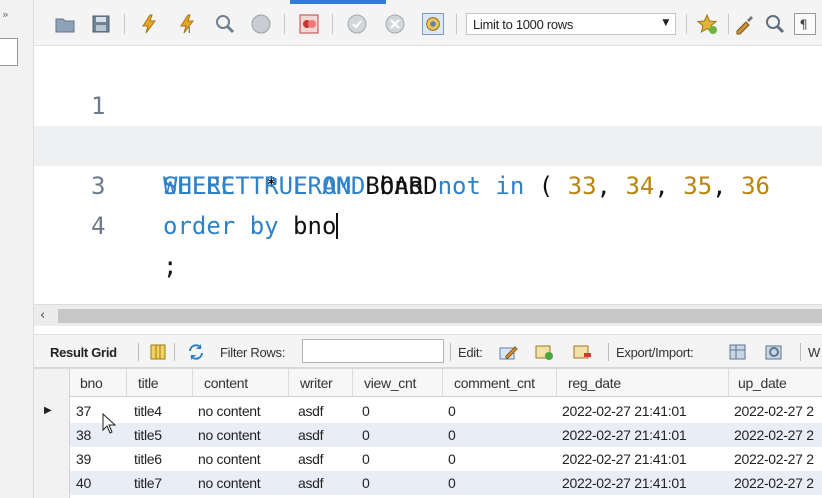 The image size is (822, 498). What do you see at coordinates (582, 352) in the screenshot?
I see `delete-row-icon` at bounding box center [582, 352].